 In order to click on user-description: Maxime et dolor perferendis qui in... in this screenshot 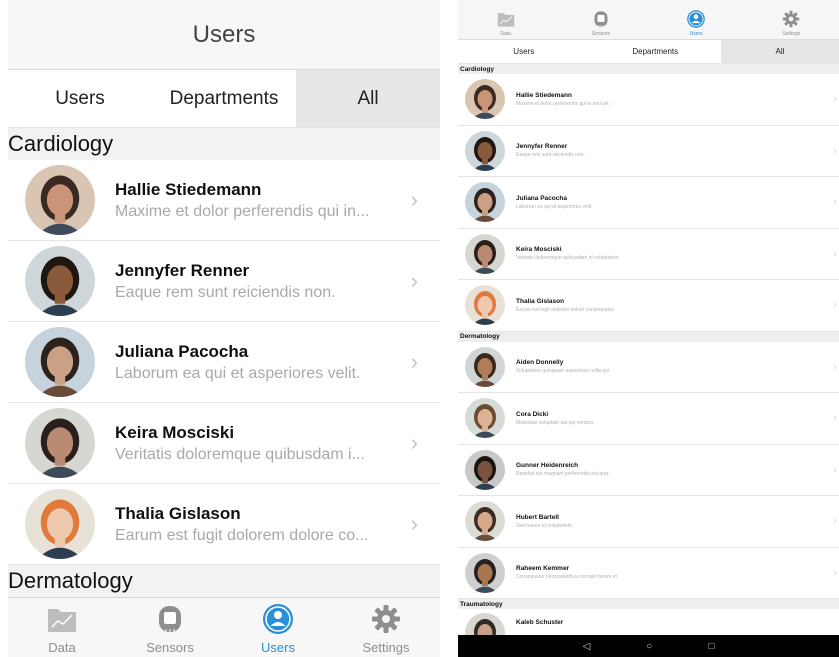, I will do `click(242, 211)`.